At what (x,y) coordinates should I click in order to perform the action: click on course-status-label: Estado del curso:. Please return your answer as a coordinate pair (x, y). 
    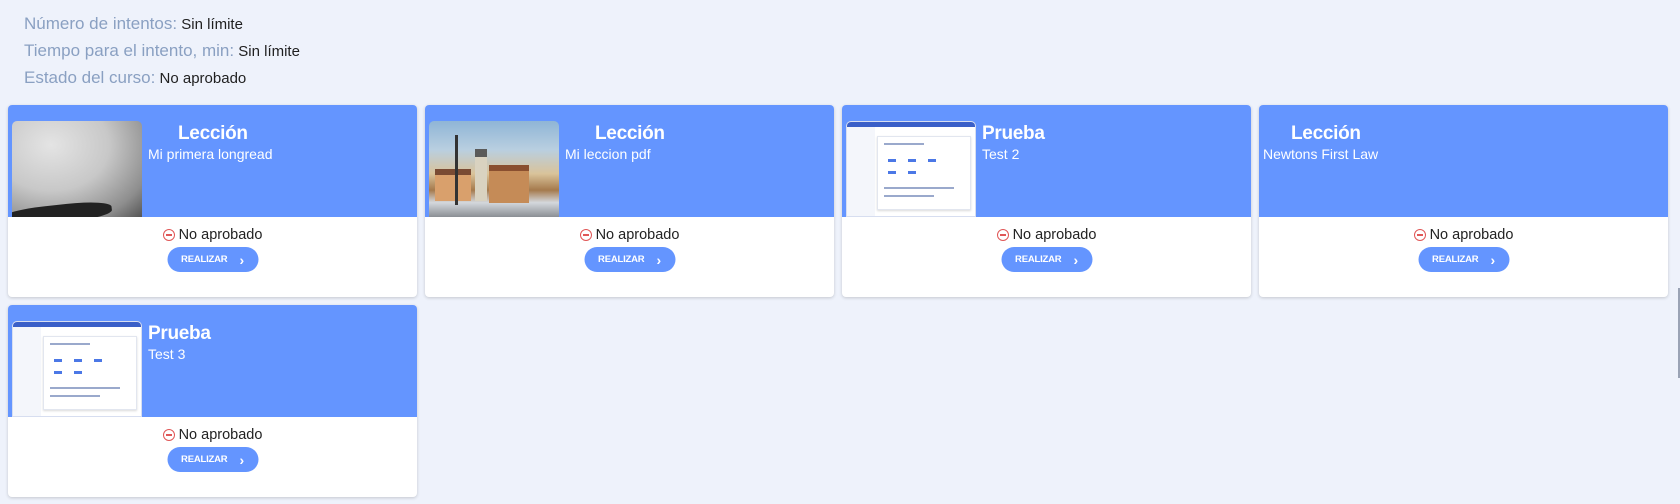
    Looking at the image, I should click on (90, 77).